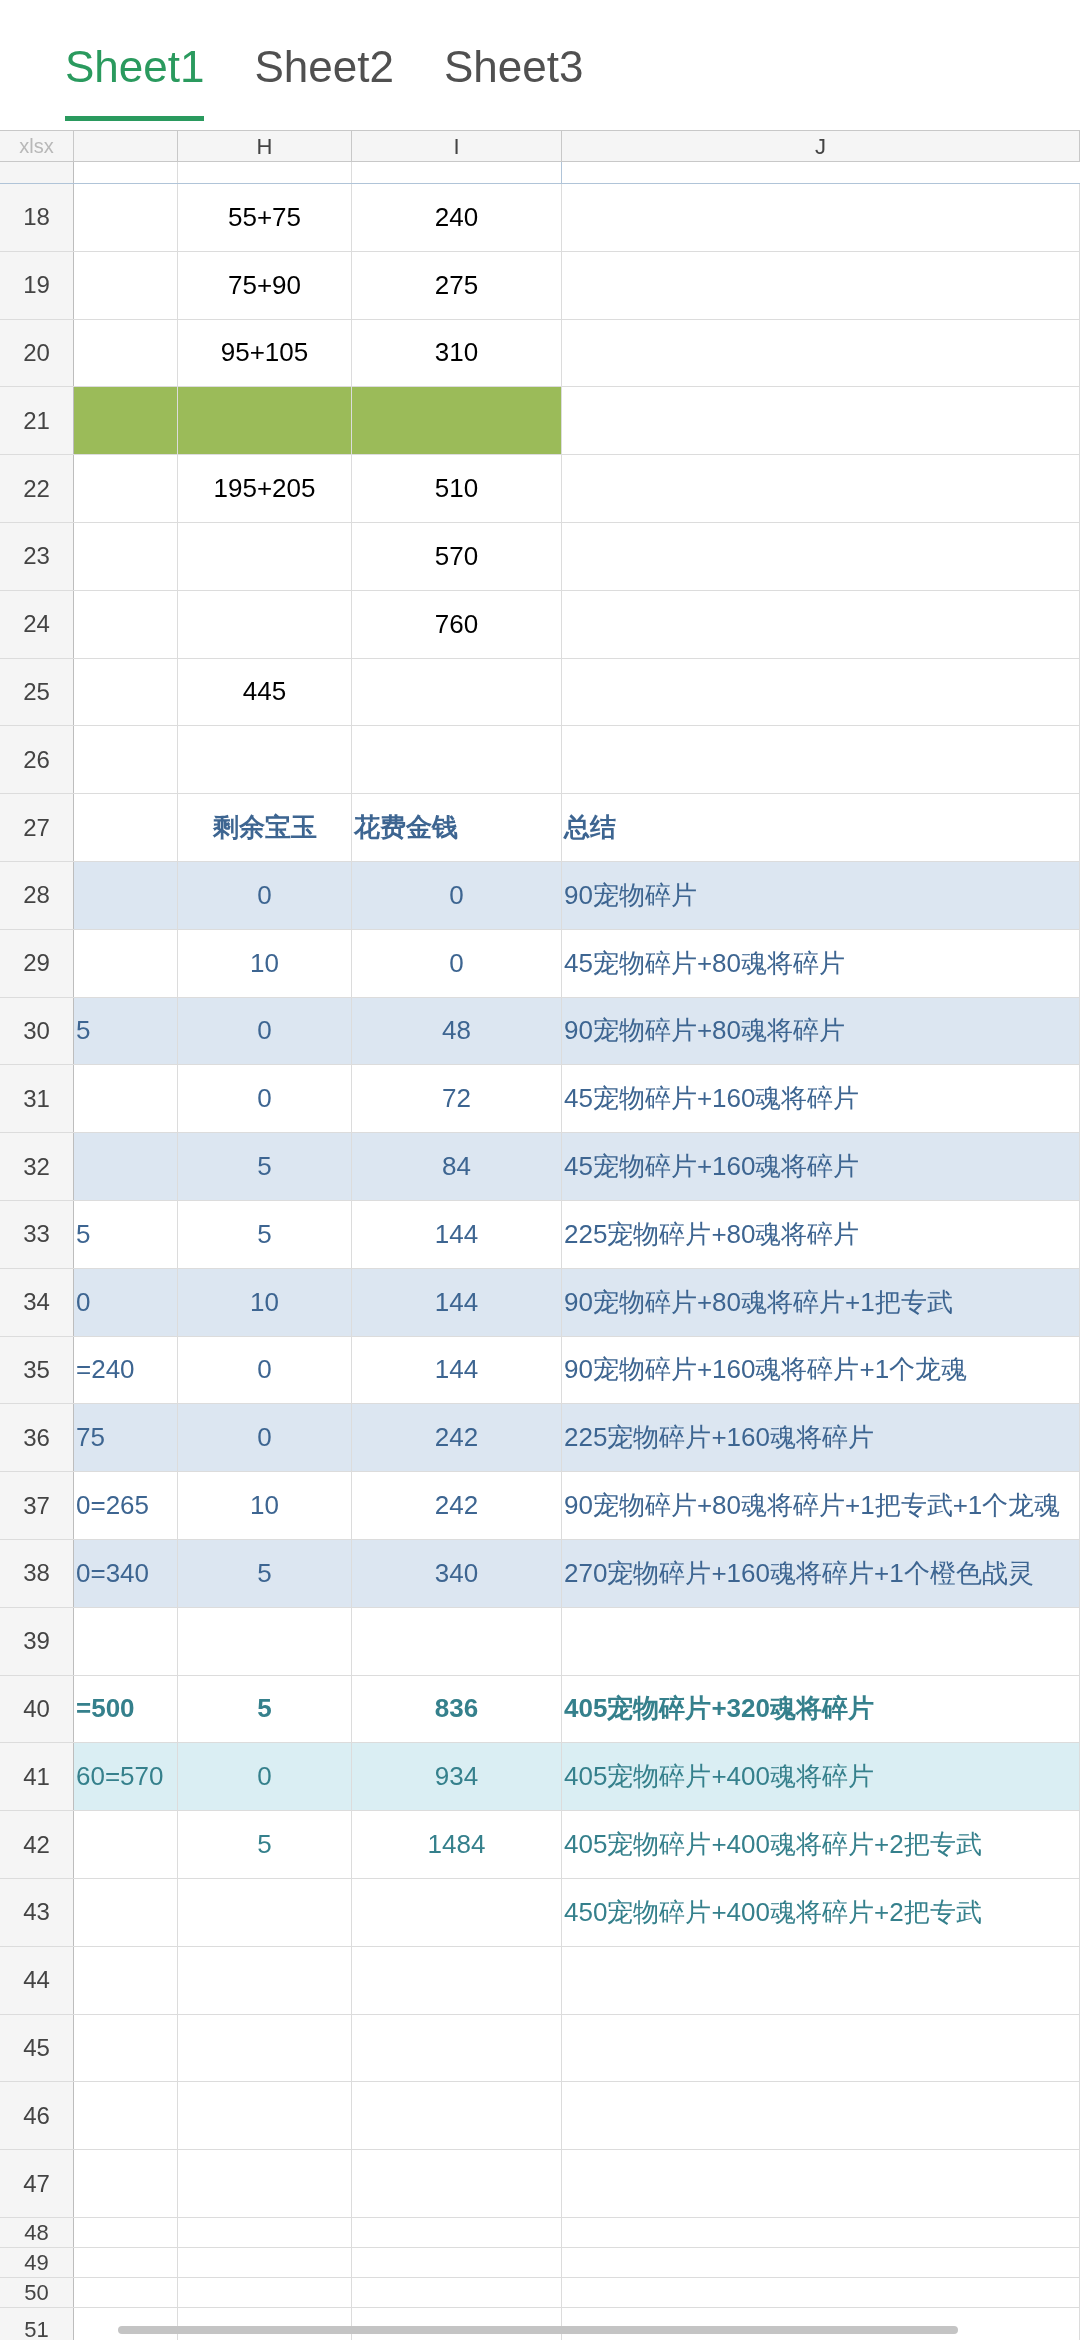 The height and width of the screenshot is (2340, 1080). I want to click on row-number: 30, so click(37, 1031).